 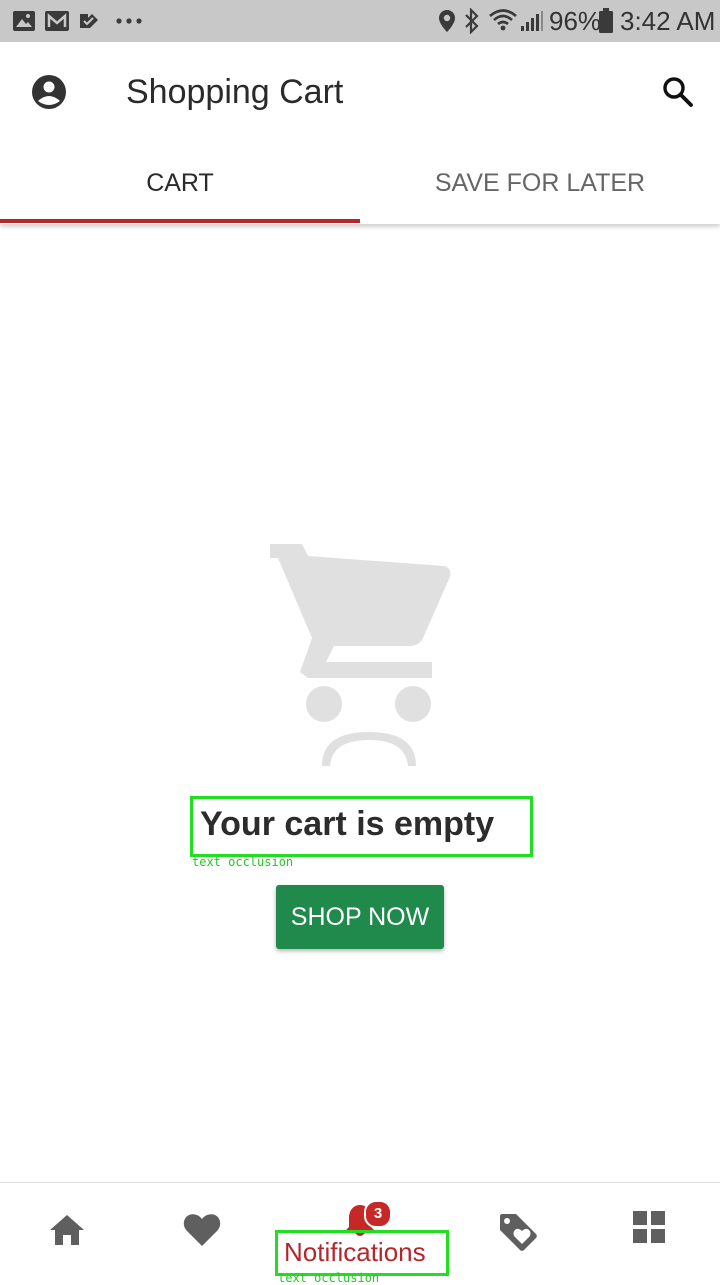 I want to click on bluetooth-icon, so click(x=472, y=21).